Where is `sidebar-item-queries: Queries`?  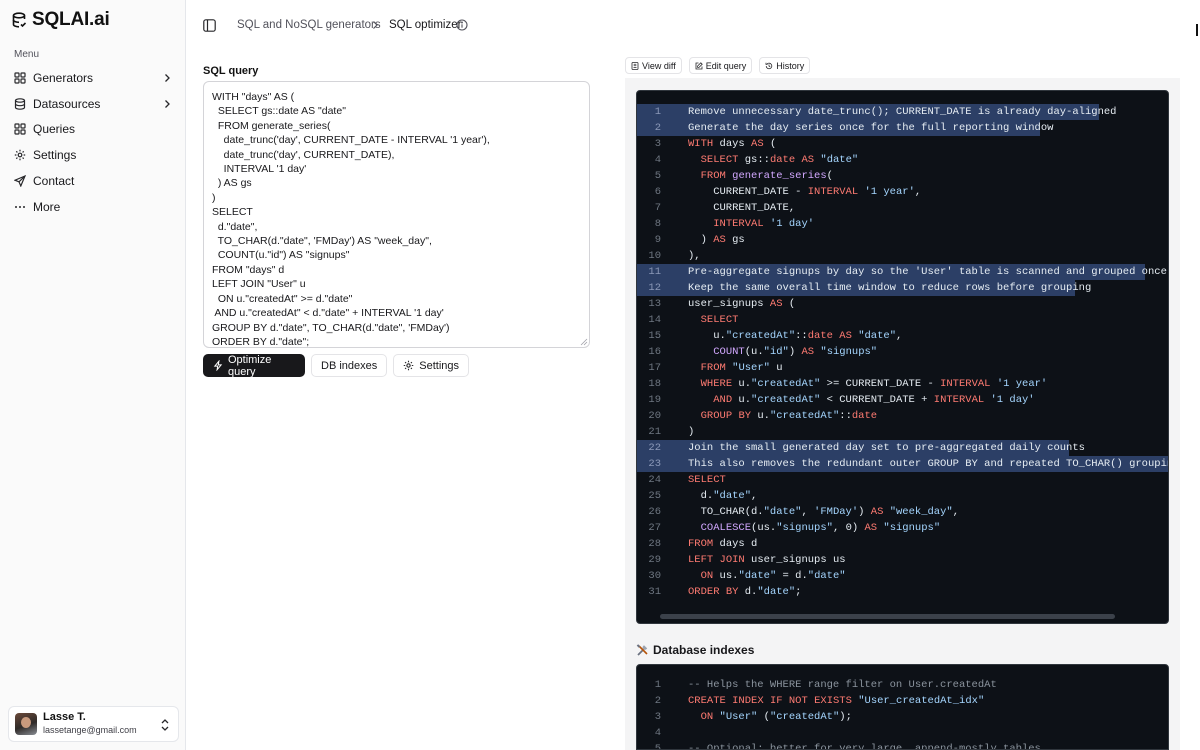
sidebar-item-queries: Queries is located at coordinates (93, 130).